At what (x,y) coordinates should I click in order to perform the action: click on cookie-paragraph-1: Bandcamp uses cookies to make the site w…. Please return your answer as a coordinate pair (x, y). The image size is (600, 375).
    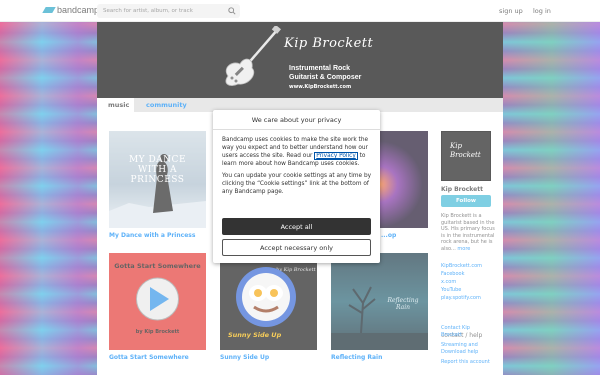
    Looking at the image, I should click on (297, 152).